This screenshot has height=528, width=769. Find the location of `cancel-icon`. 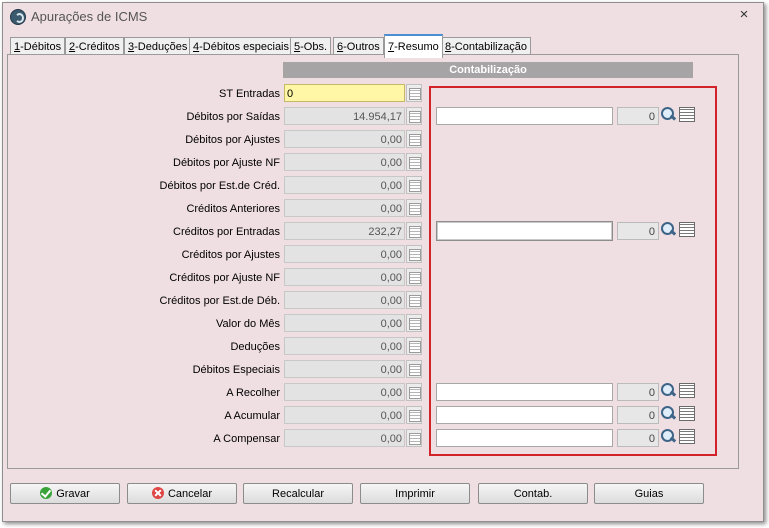

cancel-icon is located at coordinates (157, 493).